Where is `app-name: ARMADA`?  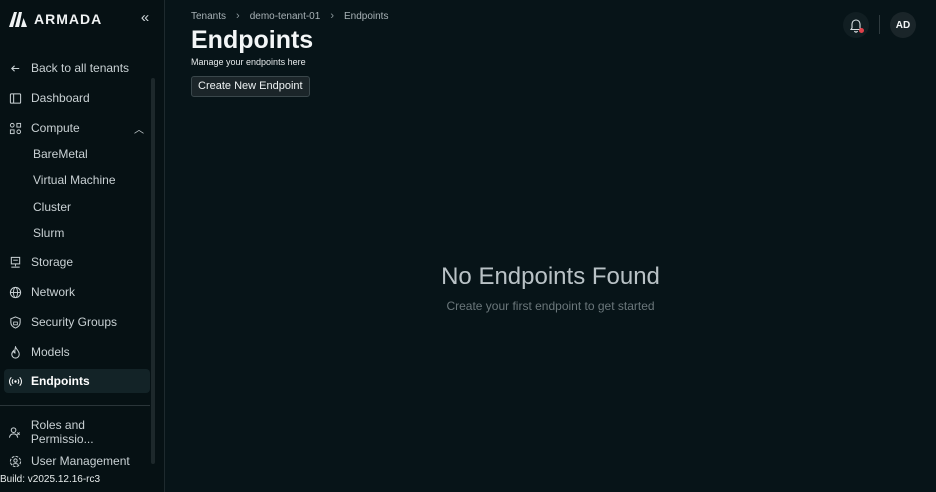 app-name: ARMADA is located at coordinates (68, 19).